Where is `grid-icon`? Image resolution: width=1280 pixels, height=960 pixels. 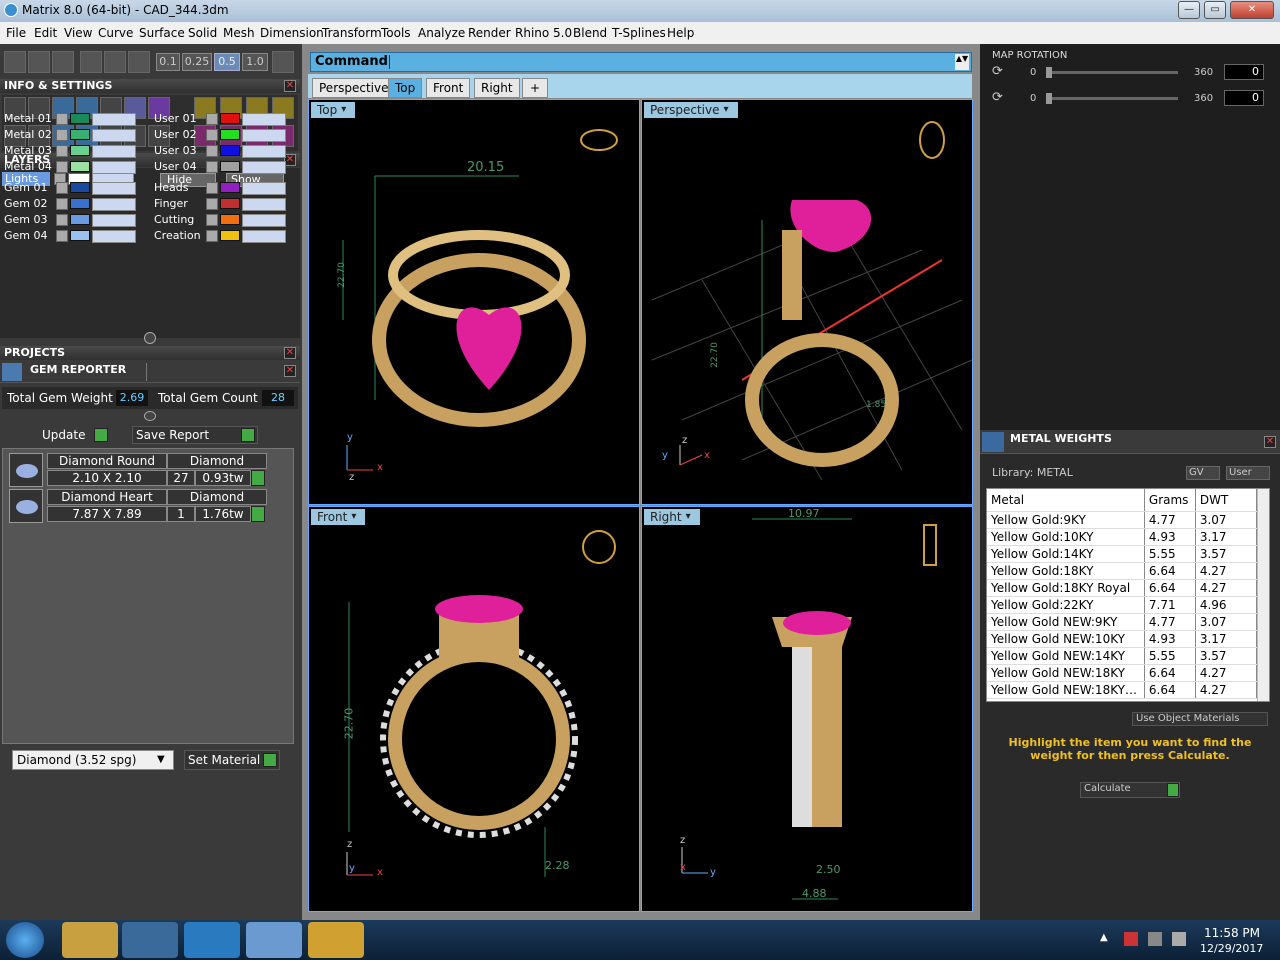
grid-icon is located at coordinates (15, 62).